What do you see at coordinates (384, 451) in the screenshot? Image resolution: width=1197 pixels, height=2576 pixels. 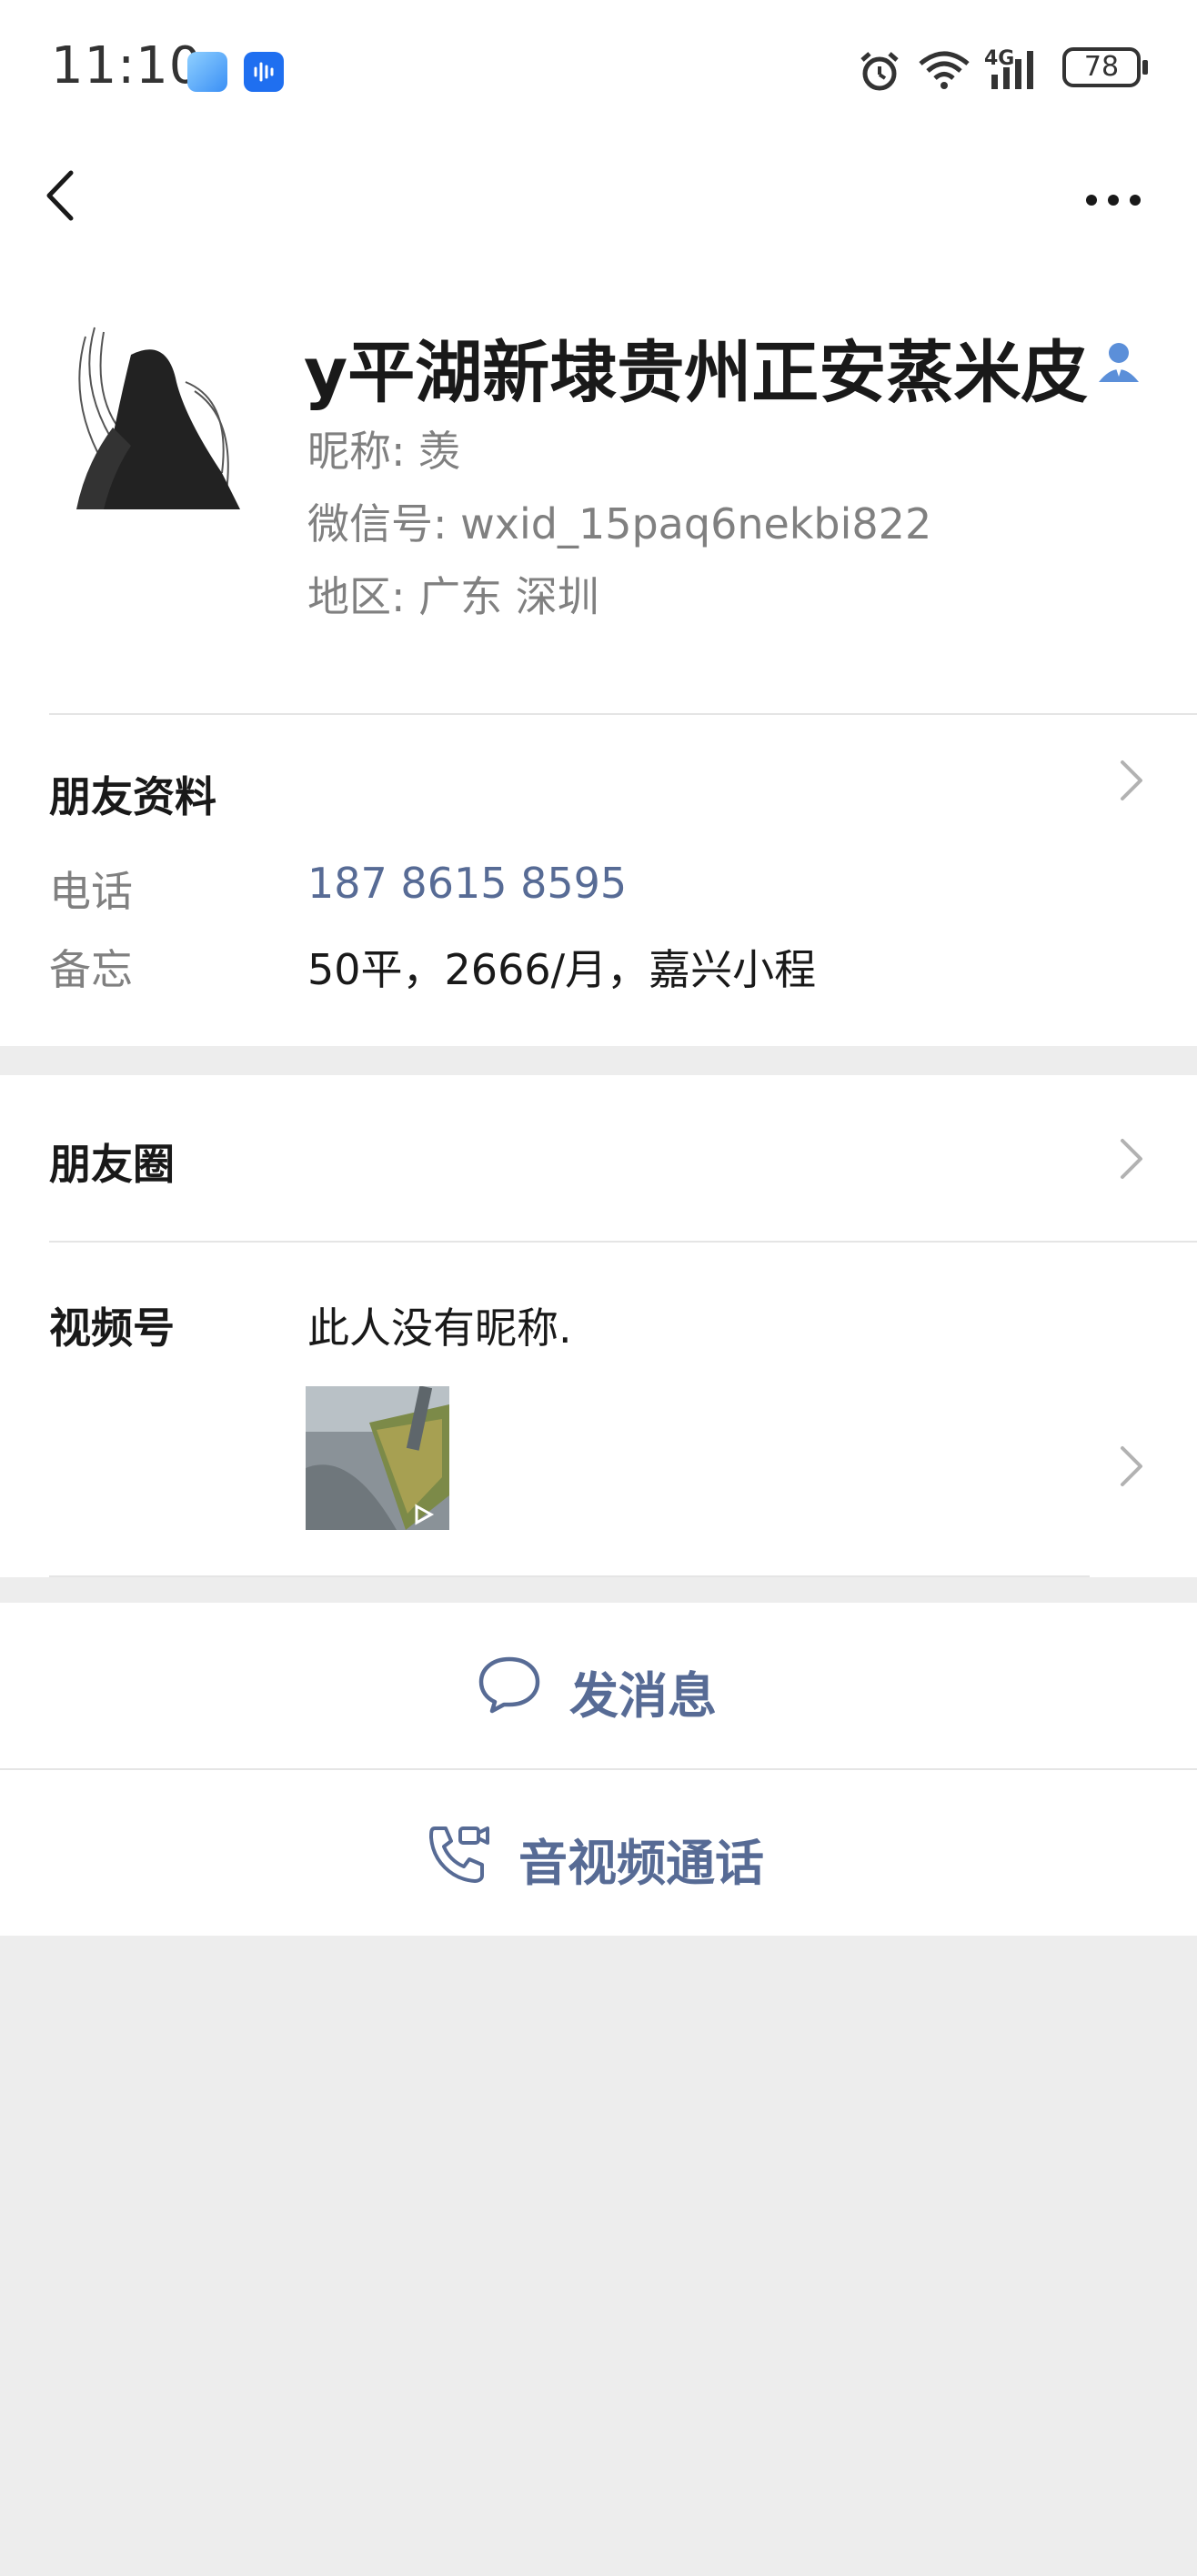 I see `nickname: 昵称: 羡` at bounding box center [384, 451].